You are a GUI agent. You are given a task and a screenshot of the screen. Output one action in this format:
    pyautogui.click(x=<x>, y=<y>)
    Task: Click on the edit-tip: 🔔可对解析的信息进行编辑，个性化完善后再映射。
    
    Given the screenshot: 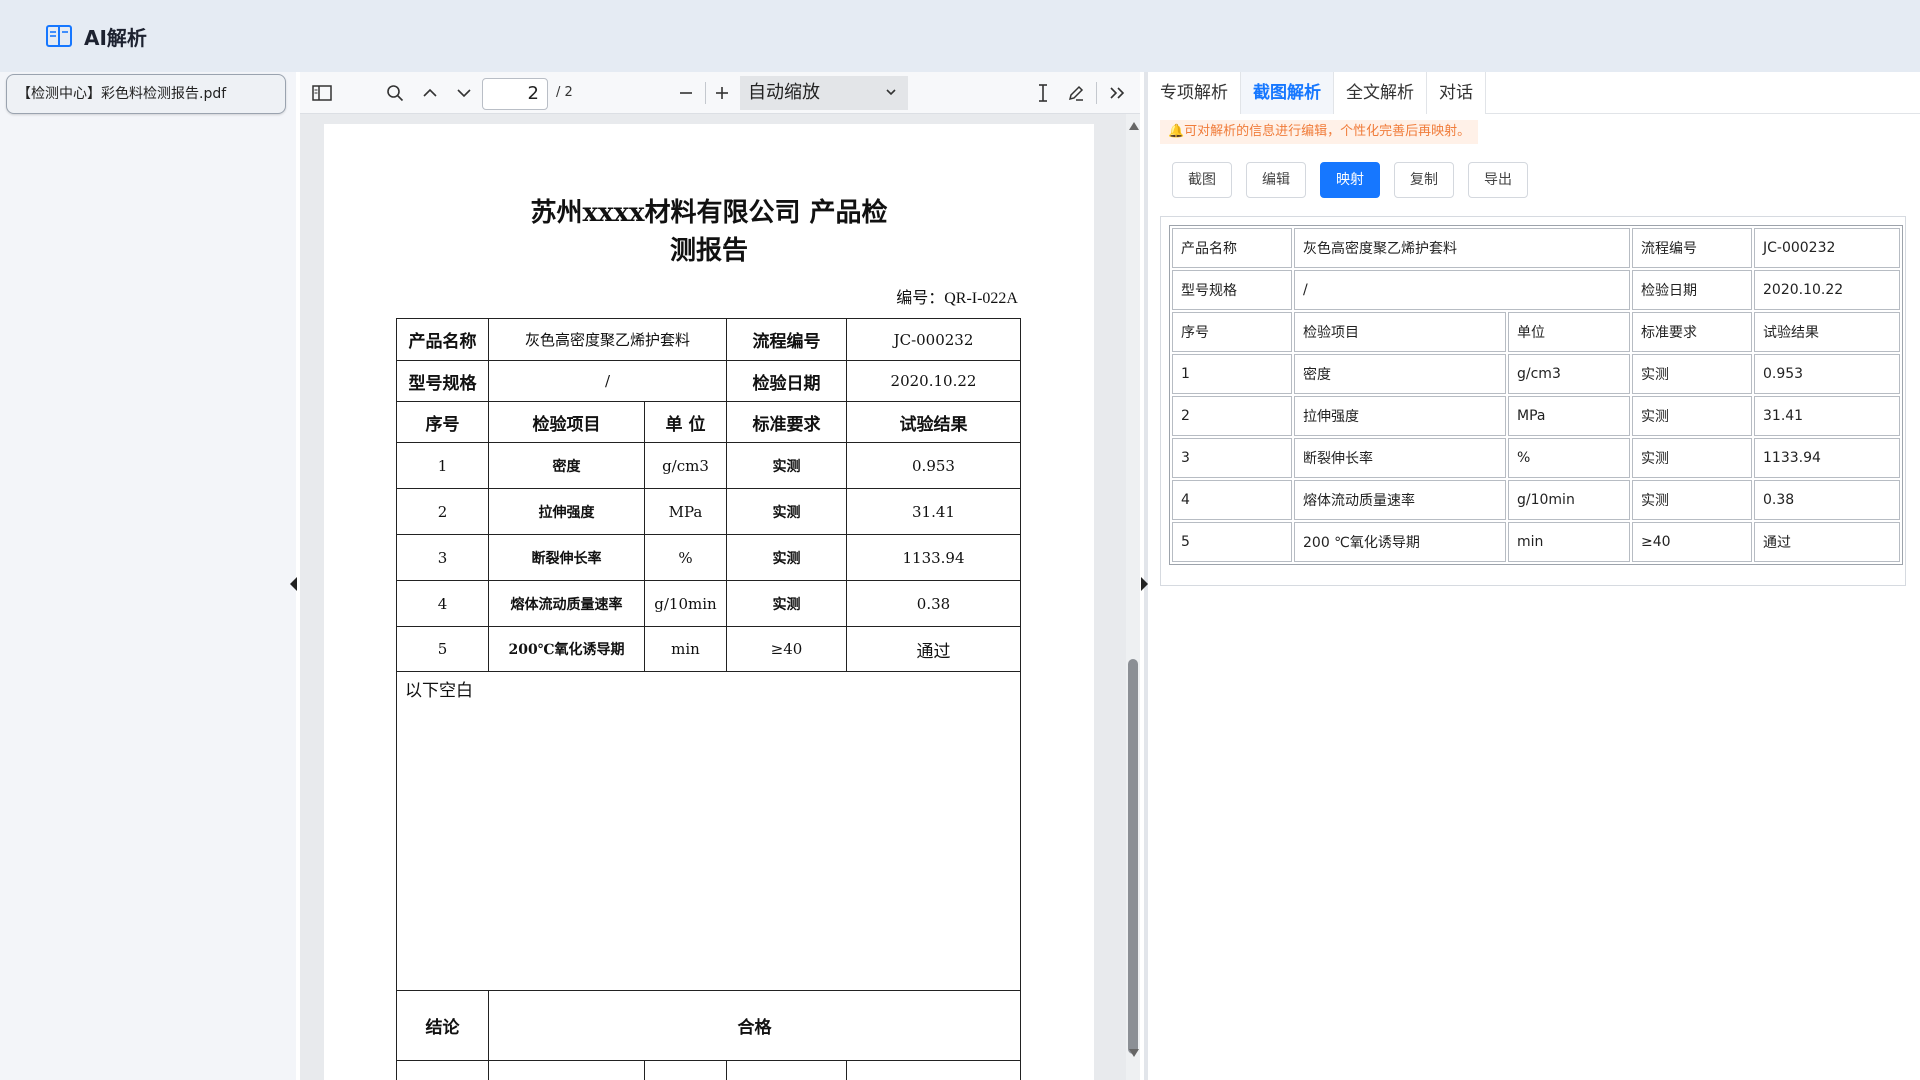 What is the action you would take?
    pyautogui.click(x=1319, y=132)
    